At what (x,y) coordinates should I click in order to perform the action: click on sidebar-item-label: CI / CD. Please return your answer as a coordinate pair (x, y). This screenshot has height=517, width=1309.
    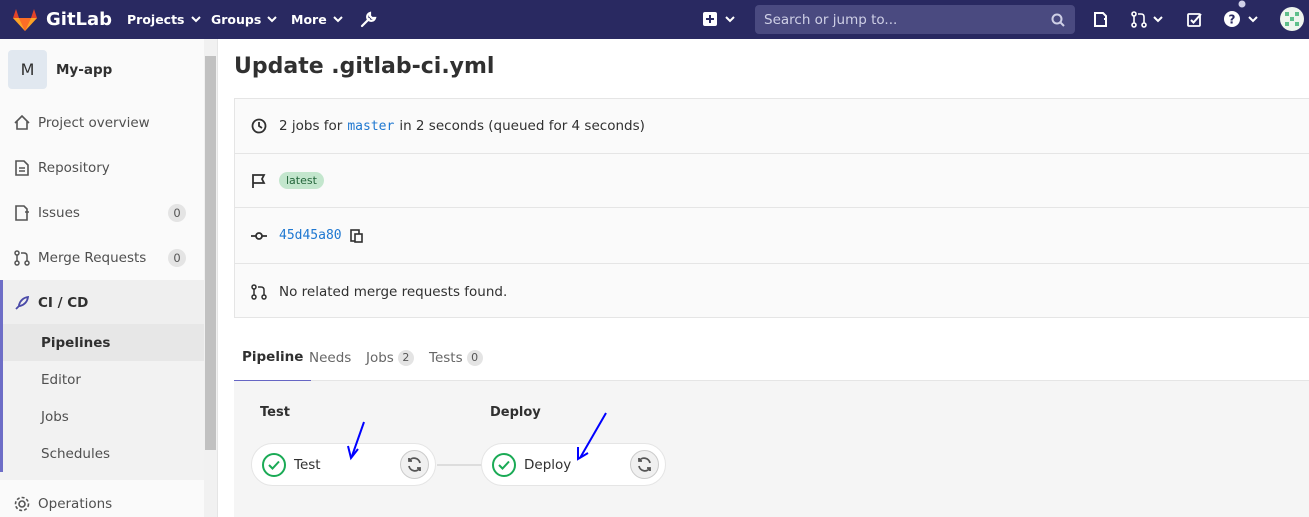
    Looking at the image, I should click on (63, 302).